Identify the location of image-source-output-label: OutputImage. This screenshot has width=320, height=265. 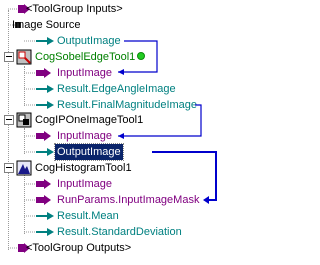
(89, 41).